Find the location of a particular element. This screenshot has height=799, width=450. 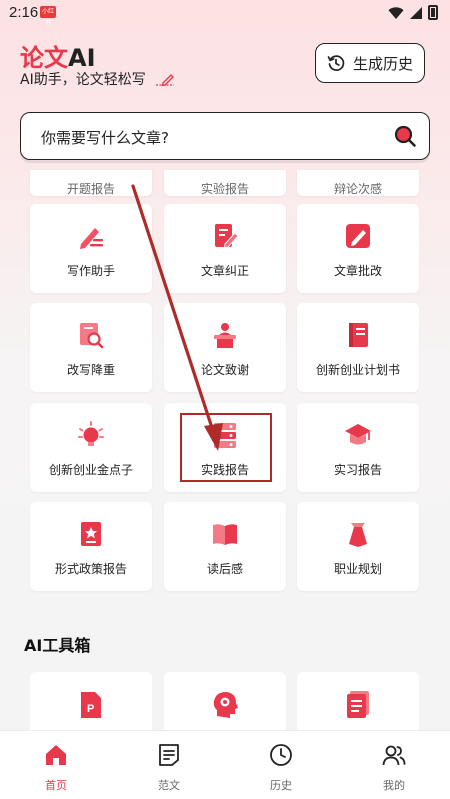

nav-item-home: 首页 is located at coordinates (56, 768).